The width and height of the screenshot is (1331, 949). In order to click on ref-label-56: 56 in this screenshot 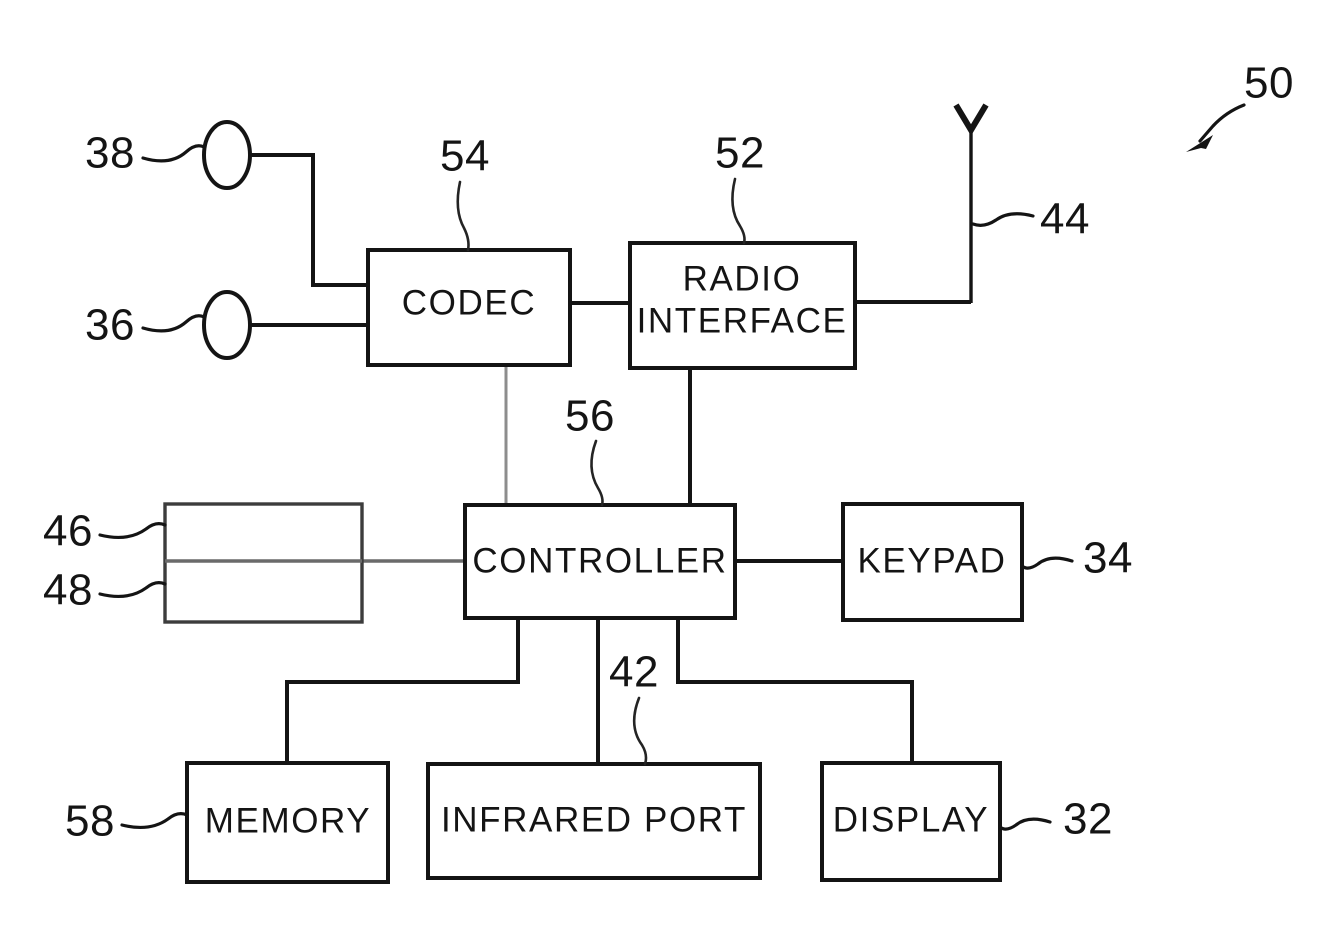, I will do `click(590, 416)`.